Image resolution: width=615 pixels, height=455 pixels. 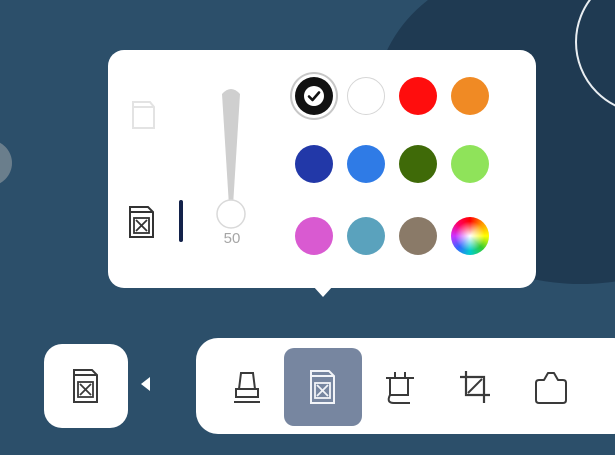 I want to click on checkmark-icon, so click(x=314, y=96).